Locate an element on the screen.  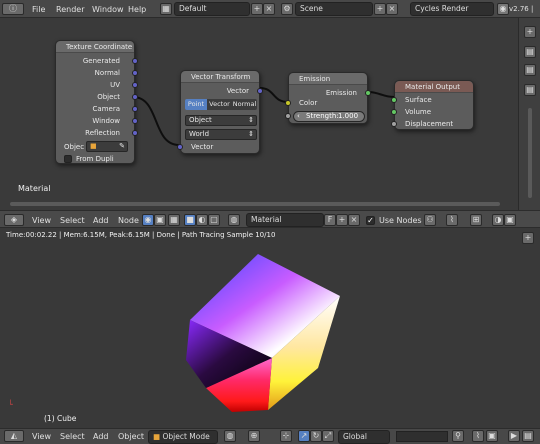
from-dupli-label: From Dupli is located at coordinates (95, 159).